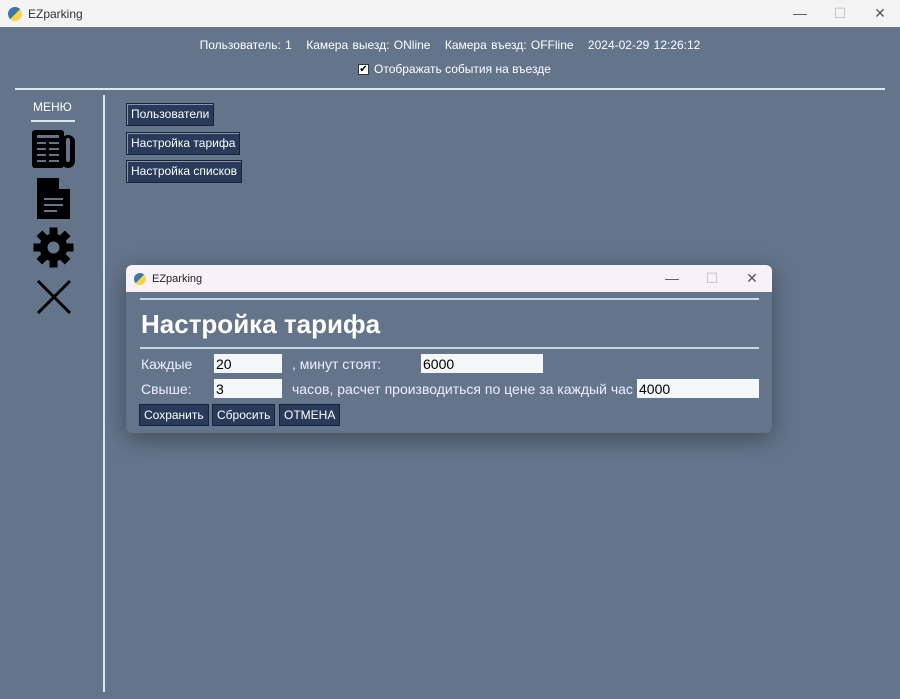 The image size is (900, 699). I want to click on close-icon, so click(54, 297).